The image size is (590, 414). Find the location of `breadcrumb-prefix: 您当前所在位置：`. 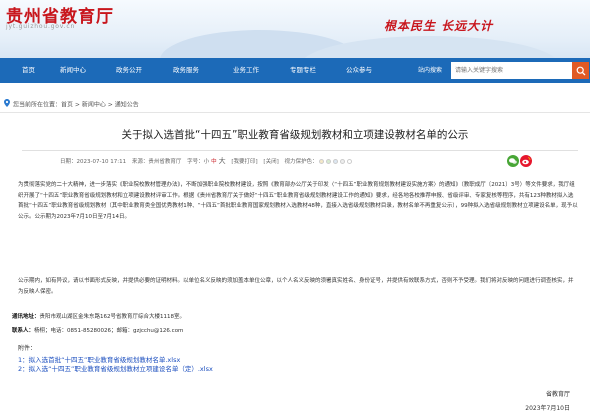

breadcrumb-prefix: 您当前所在位置： is located at coordinates (37, 105).